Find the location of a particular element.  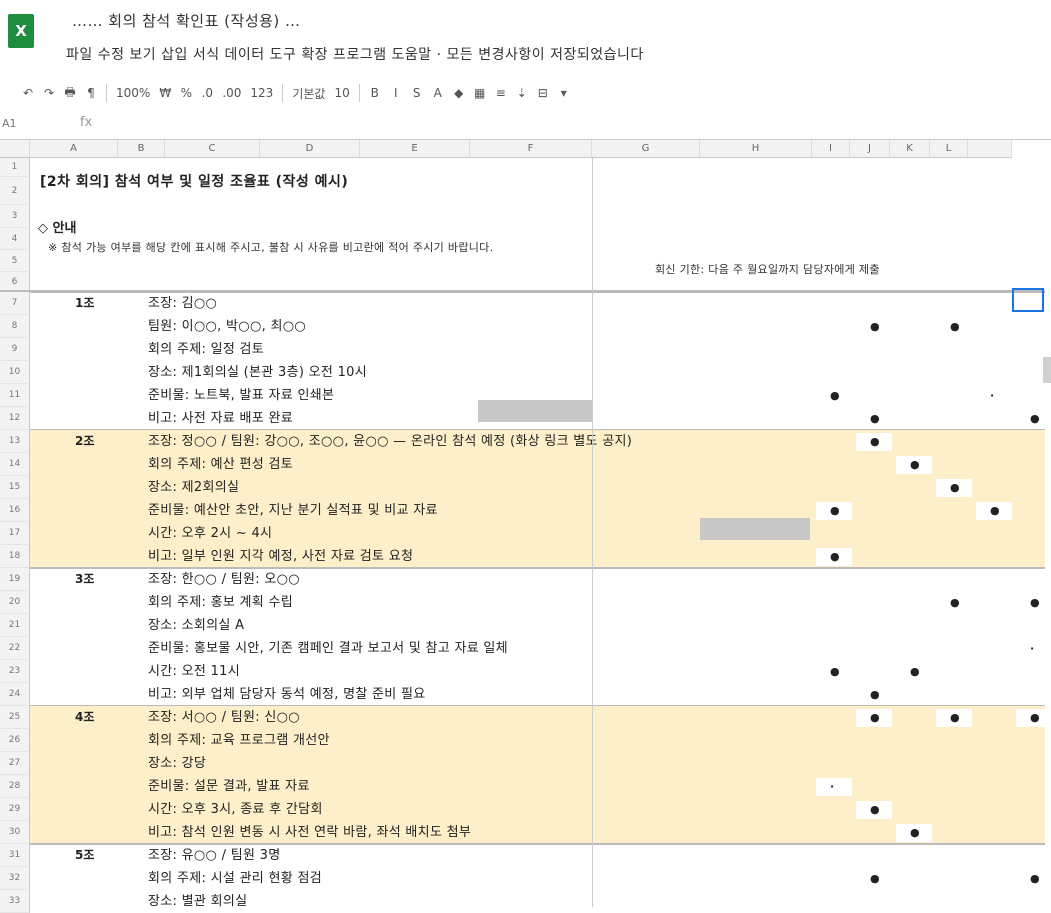

row-header: 20 is located at coordinates (15, 602).